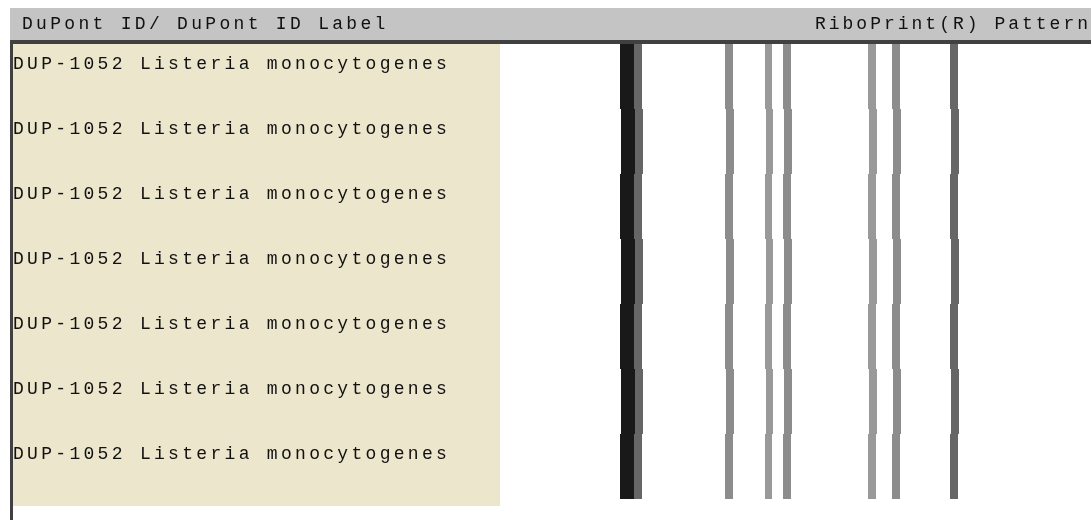 The height and width of the screenshot is (520, 1091). Describe the element at coordinates (205, 24) in the screenshot. I see `column-header: DuPont ID/ DuPont ID Label` at that location.